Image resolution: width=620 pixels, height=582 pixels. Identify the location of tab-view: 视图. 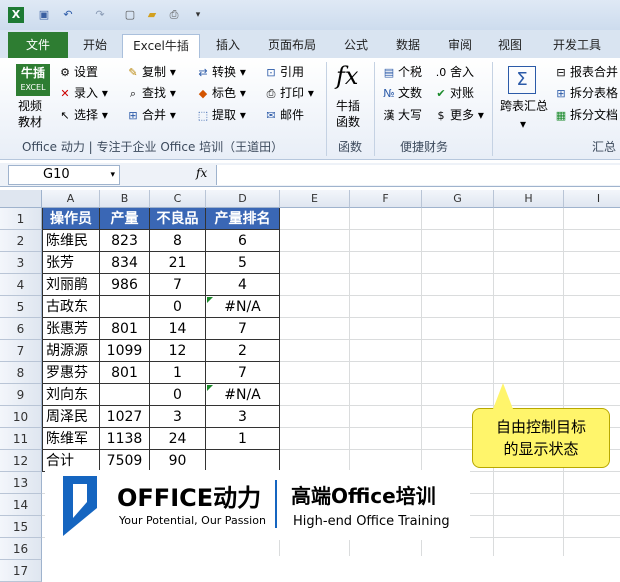
(510, 47).